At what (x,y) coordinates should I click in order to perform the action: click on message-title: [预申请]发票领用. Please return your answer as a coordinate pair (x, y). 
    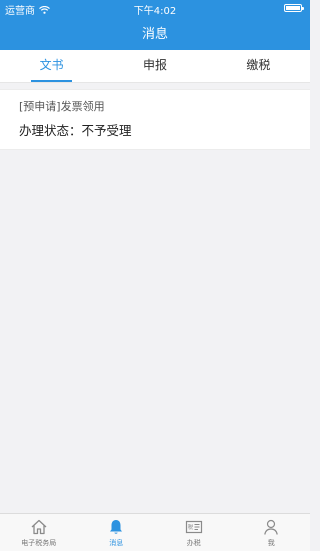
    Looking at the image, I should click on (62, 106).